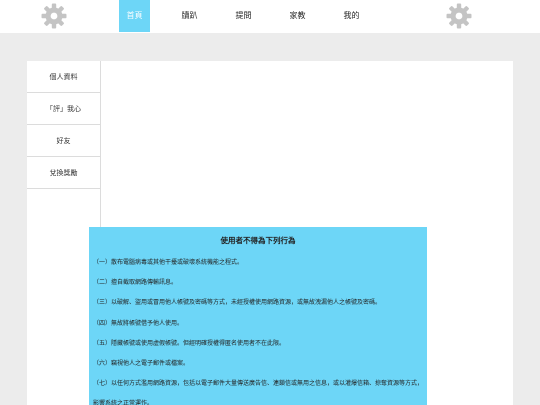 The width and height of the screenshot is (540, 405). Describe the element at coordinates (189, 343) in the screenshot. I see `rule-item: （五）隱藏帳號或使用虛假帳號。但經明確授權得匿名使用者不在此限。` at that location.